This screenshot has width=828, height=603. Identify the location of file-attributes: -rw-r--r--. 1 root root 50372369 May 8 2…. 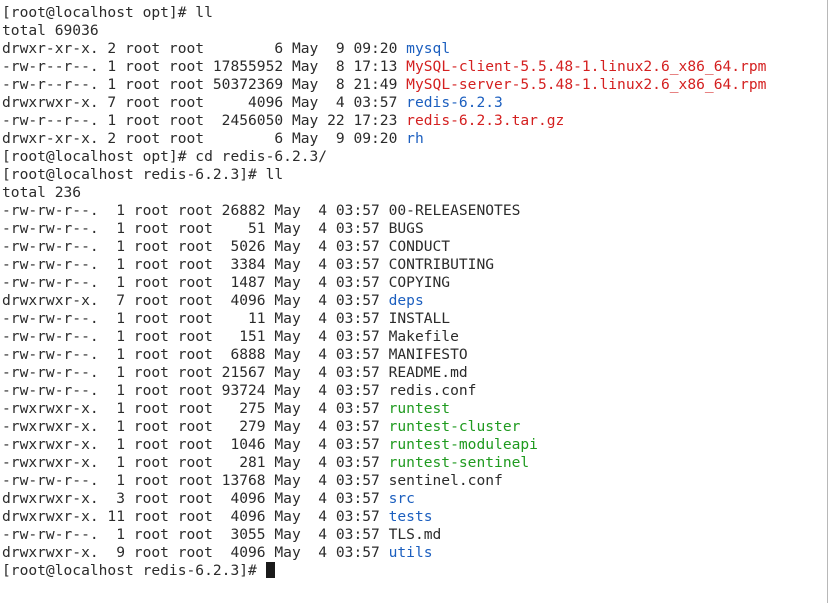
(204, 84).